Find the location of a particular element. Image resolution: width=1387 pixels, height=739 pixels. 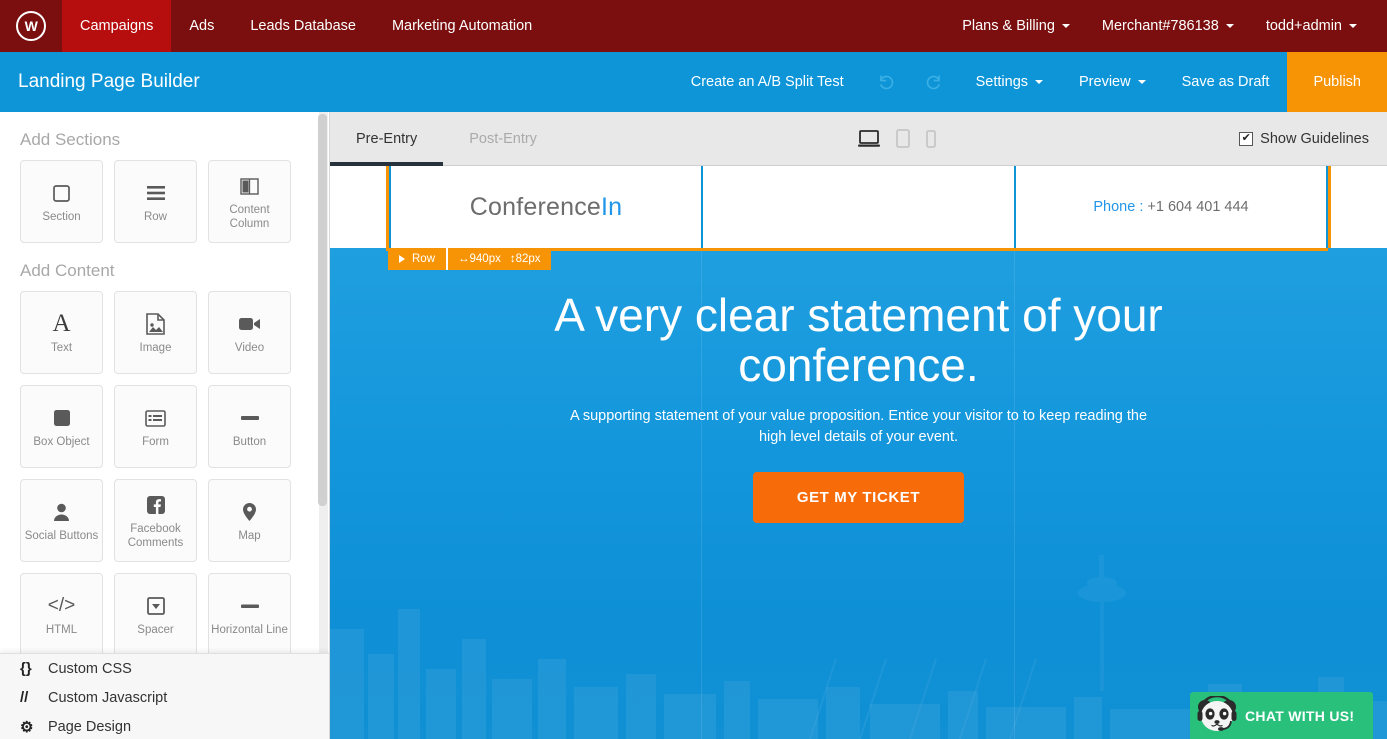

tile-content-column-label: Content Column is located at coordinates (249, 217).